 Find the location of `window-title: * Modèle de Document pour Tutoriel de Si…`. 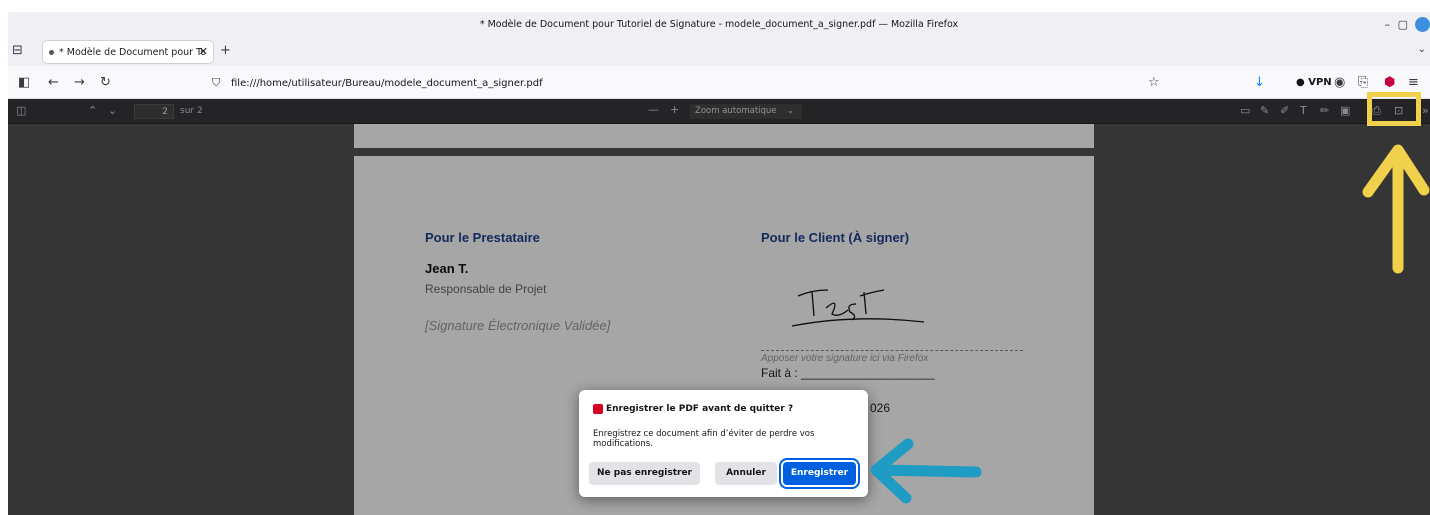

window-title: * Modèle de Document pour Tutoriel de Si… is located at coordinates (719, 24).